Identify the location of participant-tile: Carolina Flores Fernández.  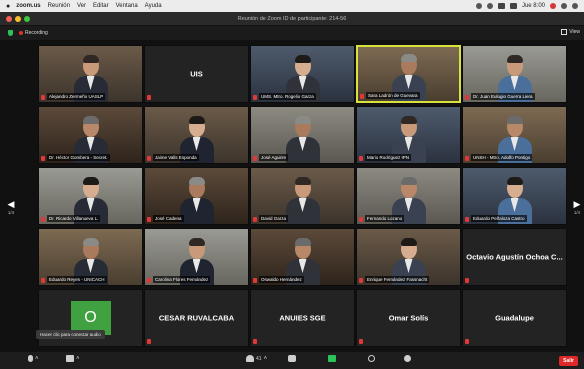
(196, 257).